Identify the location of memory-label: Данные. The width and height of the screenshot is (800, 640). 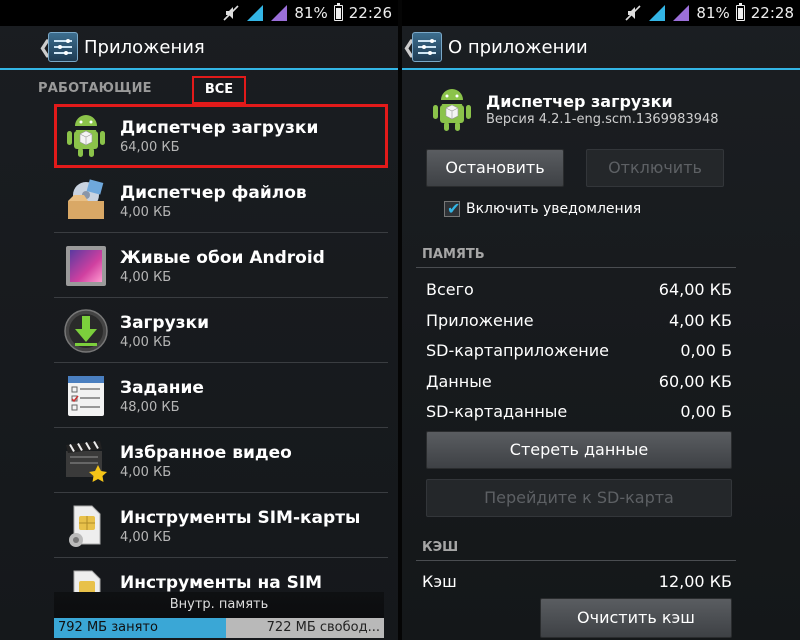
(459, 381).